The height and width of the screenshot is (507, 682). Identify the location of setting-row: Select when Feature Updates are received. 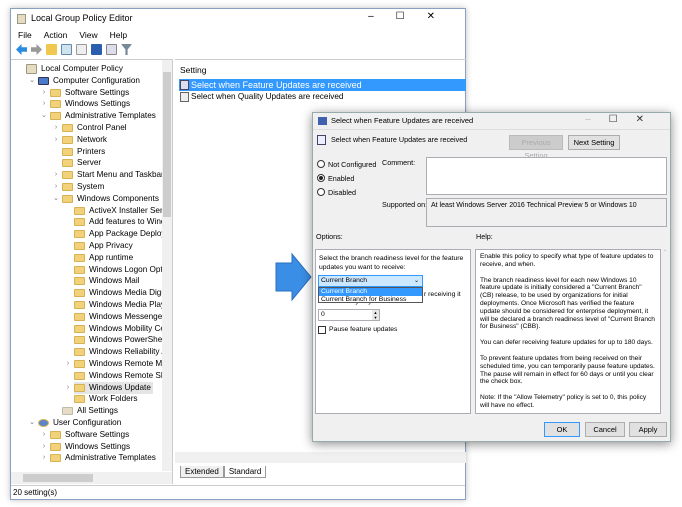
(322, 85).